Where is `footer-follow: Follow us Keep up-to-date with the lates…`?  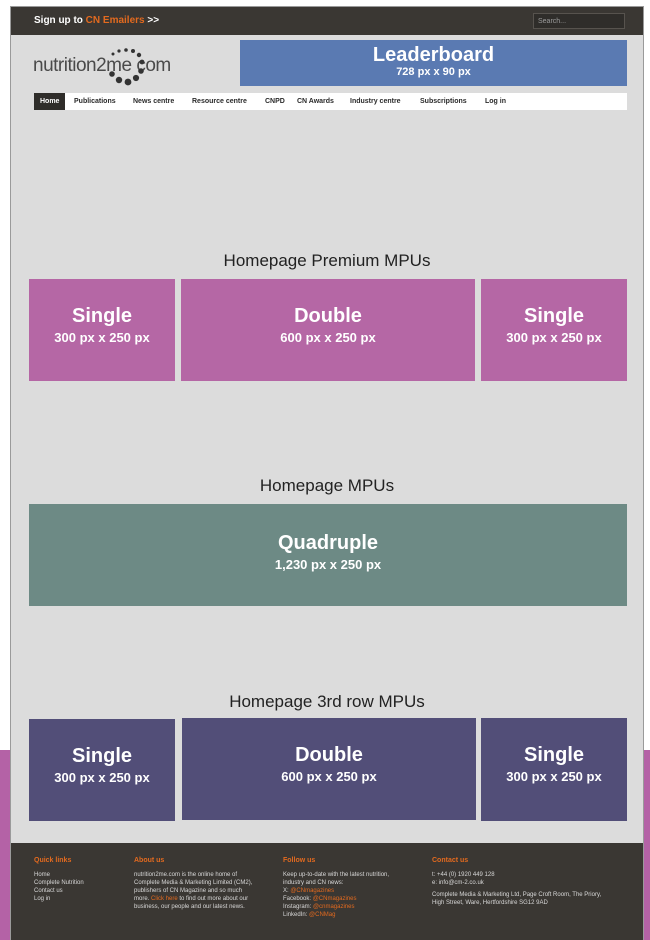 footer-follow: Follow us Keep up-to-date with the lates… is located at coordinates (353, 888).